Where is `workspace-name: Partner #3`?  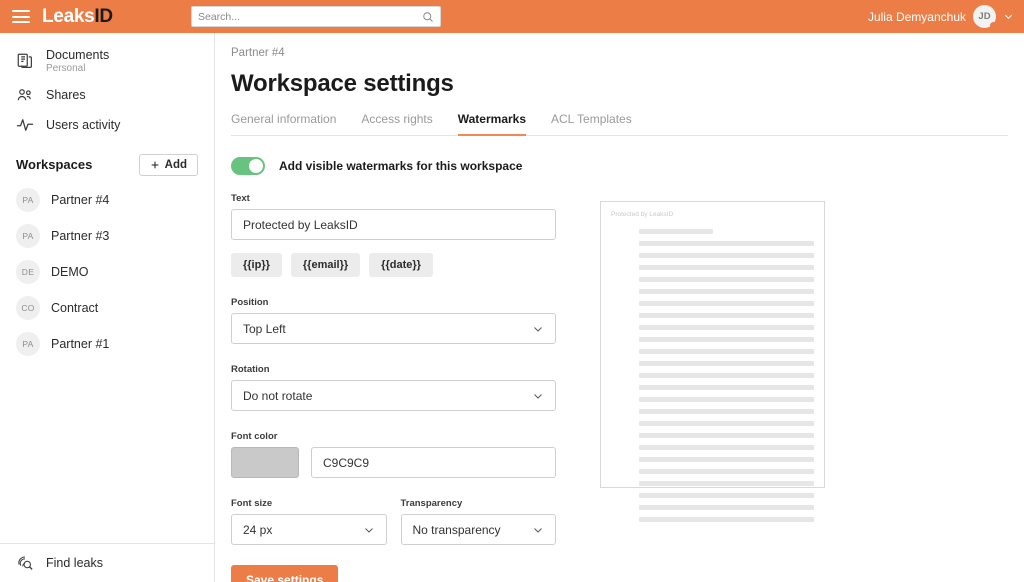
workspace-name: Partner #3 is located at coordinates (80, 235).